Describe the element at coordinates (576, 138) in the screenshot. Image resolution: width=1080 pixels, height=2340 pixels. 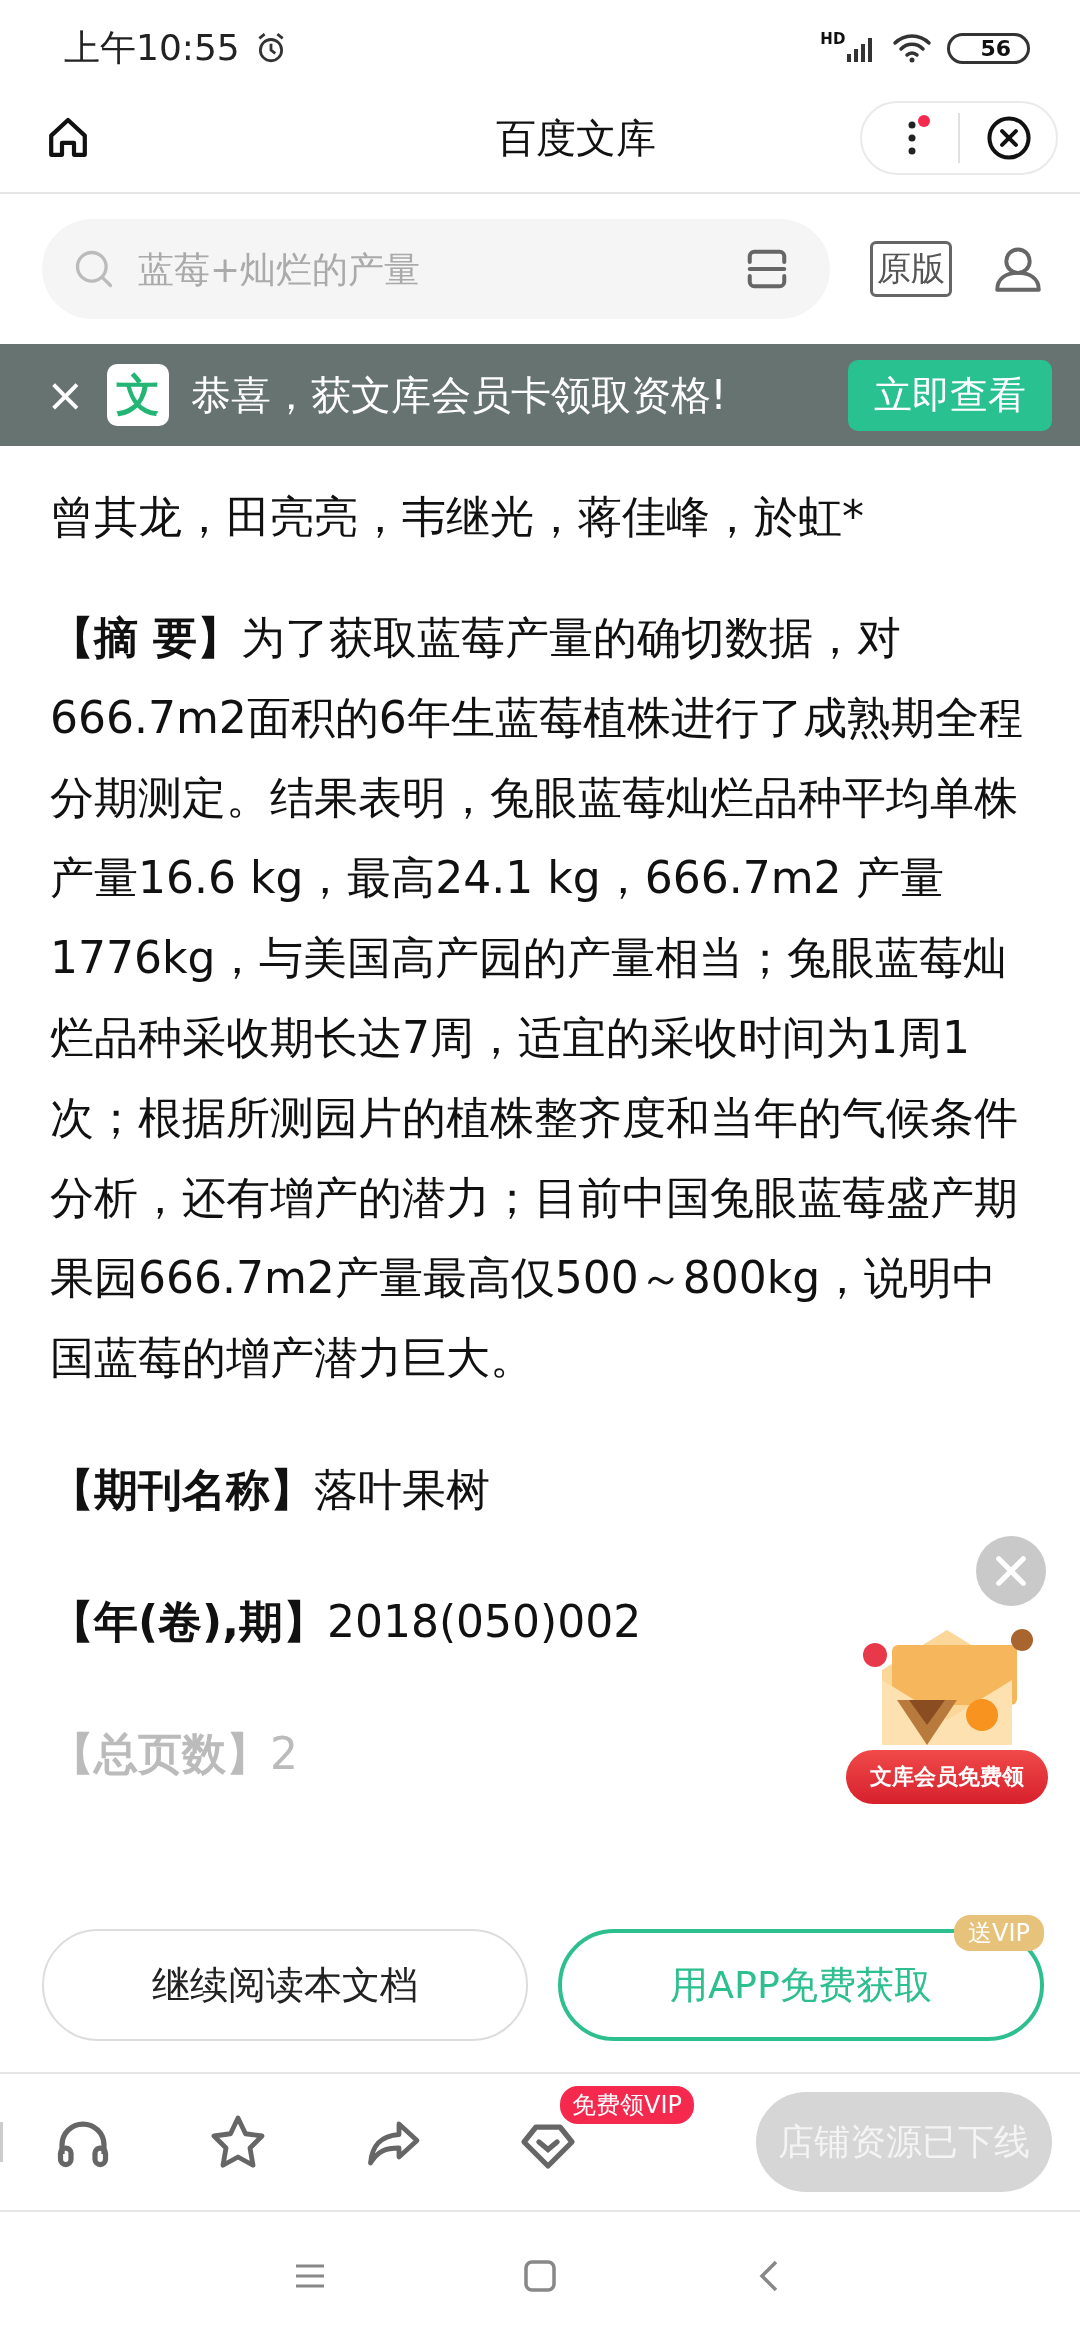
I see `page-title: 百度文库` at that location.